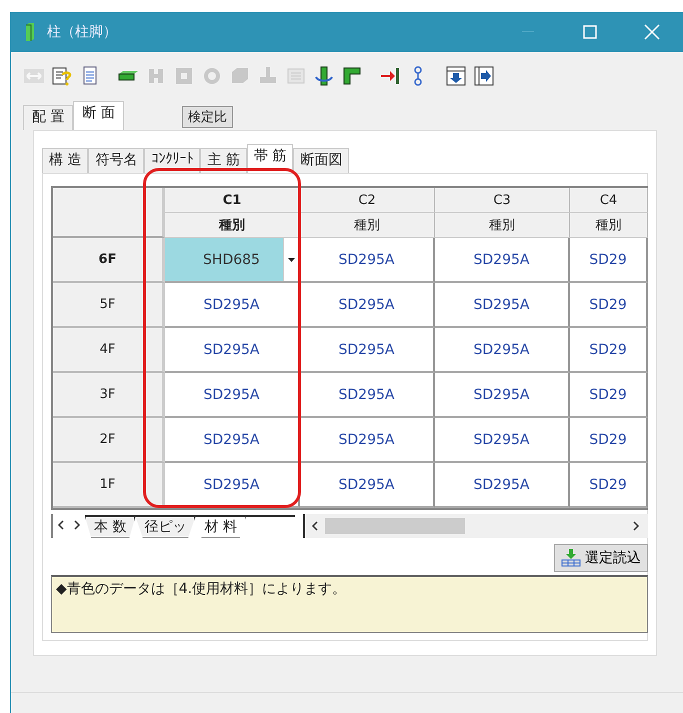  I want to click on stop-tool-icon, so click(390, 76).